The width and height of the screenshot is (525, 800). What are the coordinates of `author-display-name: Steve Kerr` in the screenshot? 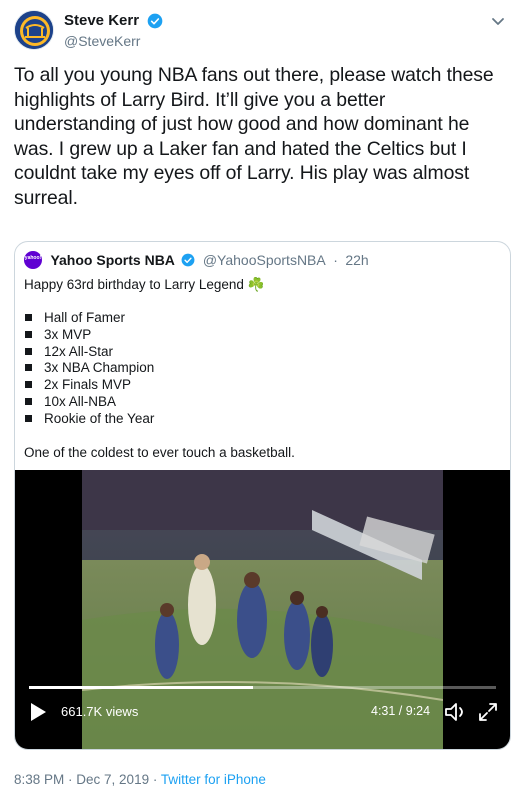 It's located at (101, 20).